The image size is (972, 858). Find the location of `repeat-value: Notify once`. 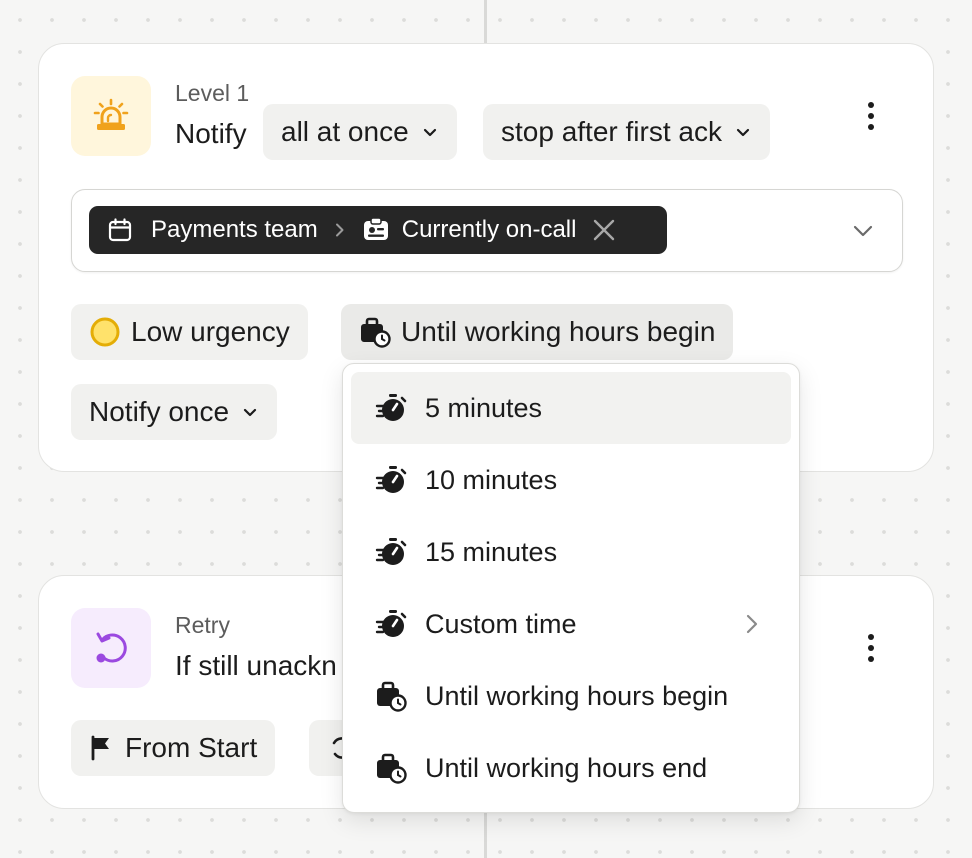

repeat-value: Notify once is located at coordinates (159, 411).